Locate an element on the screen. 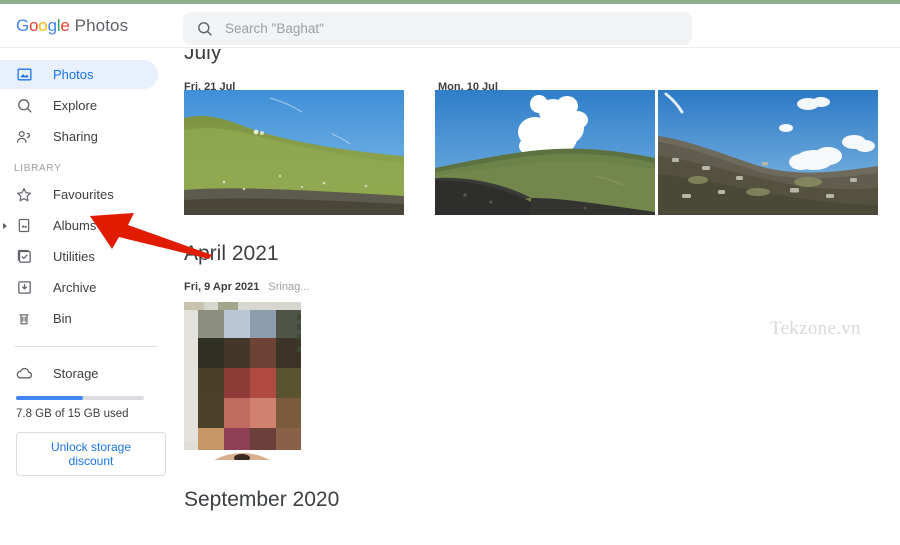 The width and height of the screenshot is (900, 545). month-heading: July is located at coordinates (203, 56).